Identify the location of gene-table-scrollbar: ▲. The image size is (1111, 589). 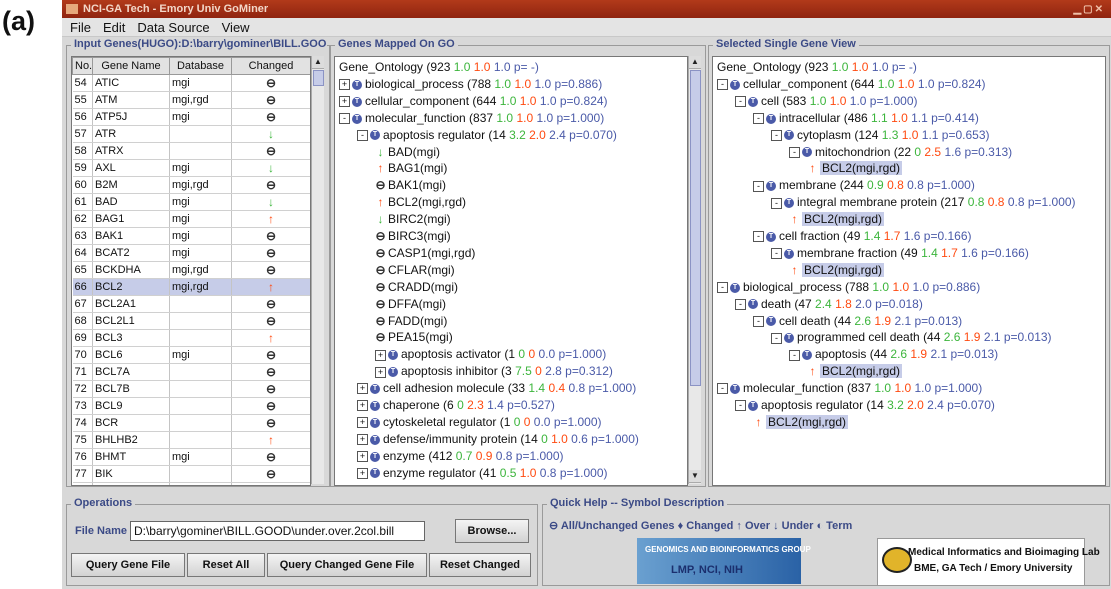
(317, 270).